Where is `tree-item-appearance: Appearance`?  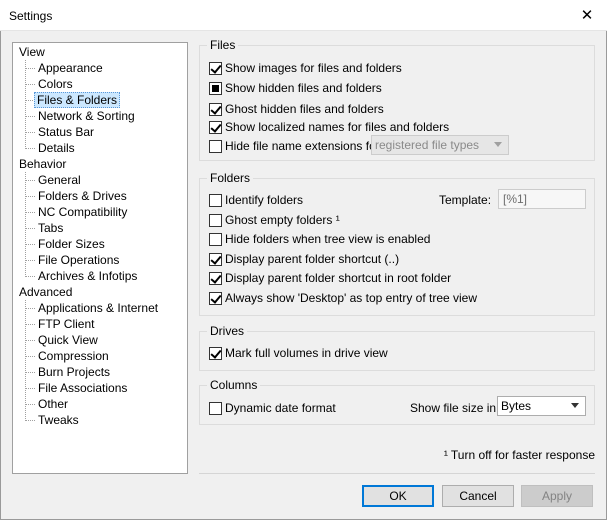
tree-item-appearance: Appearance is located at coordinates (70, 68).